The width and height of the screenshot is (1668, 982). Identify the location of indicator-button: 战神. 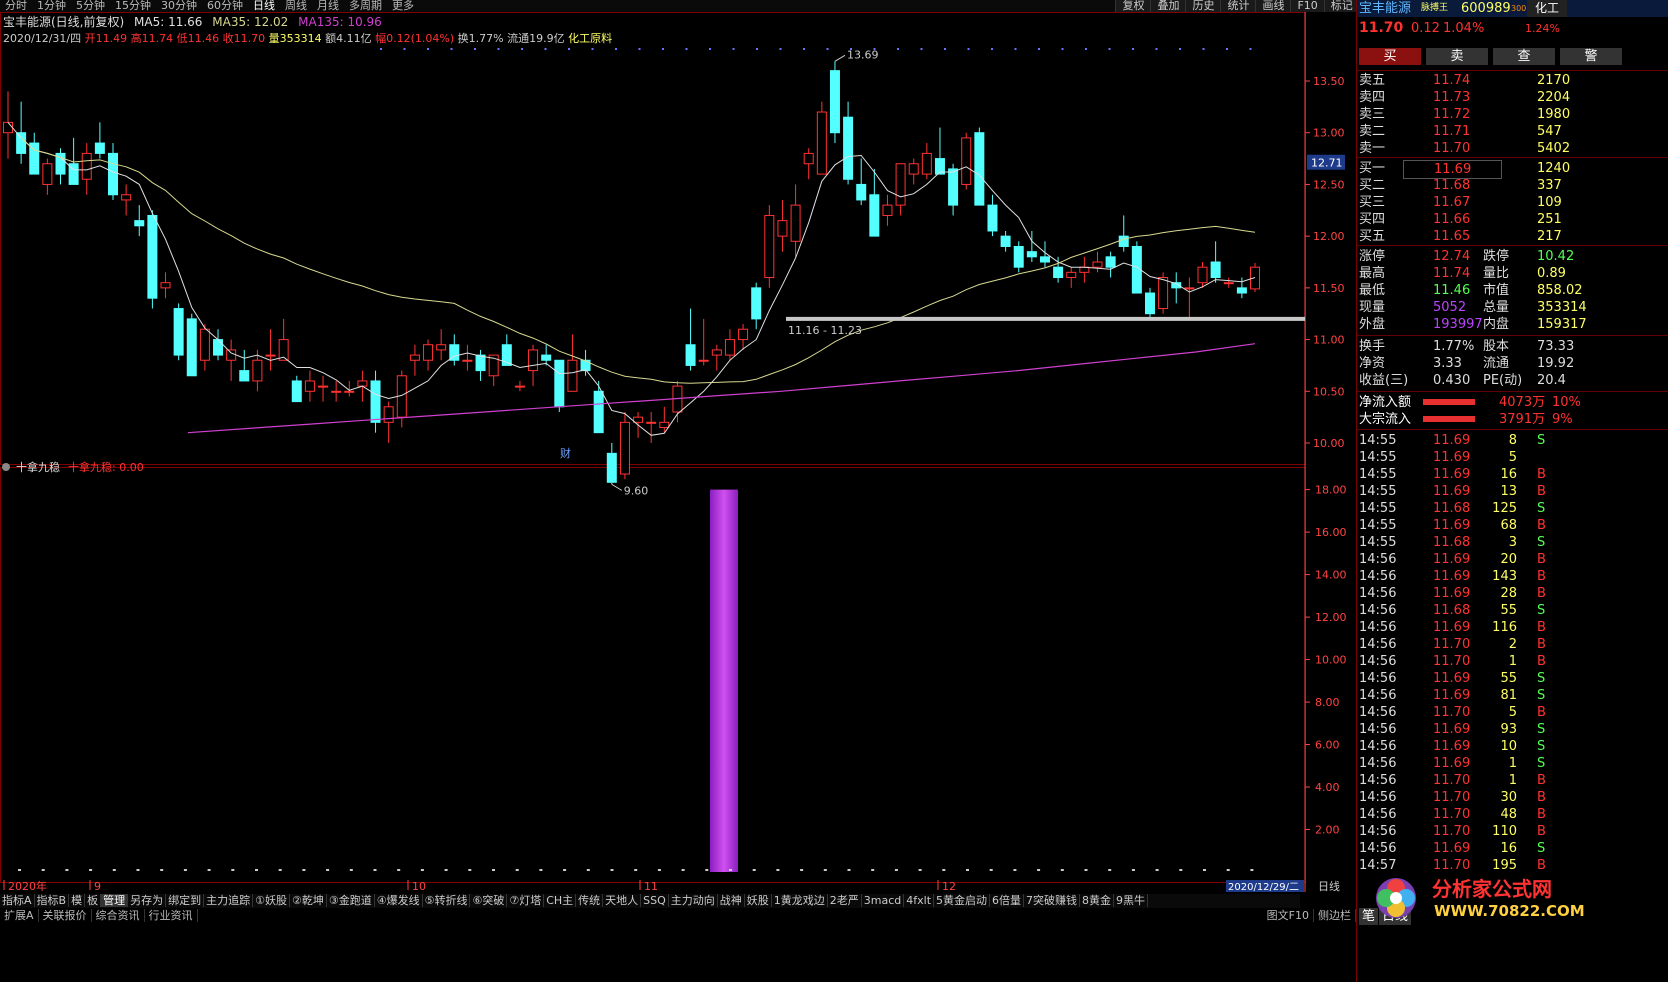
(731, 900).